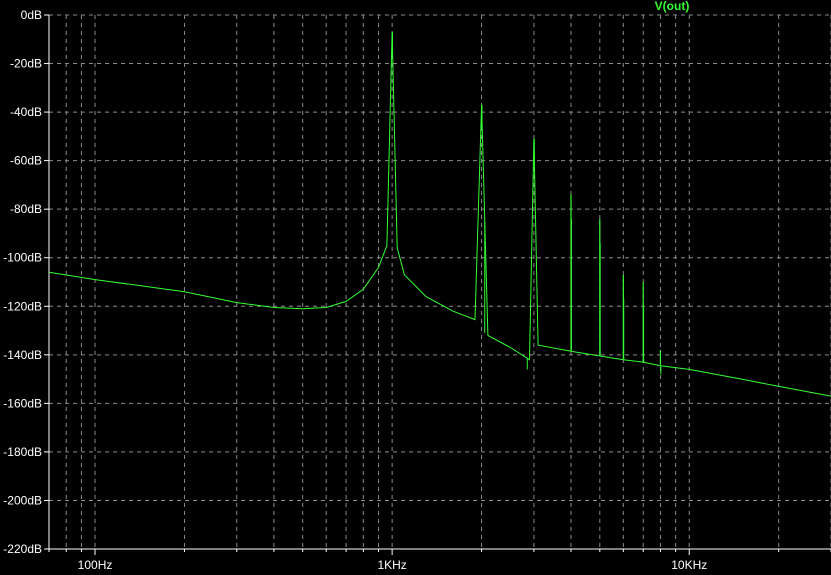 The image size is (831, 575). I want to click on y-tick-label: -80dB, so click(26, 209).